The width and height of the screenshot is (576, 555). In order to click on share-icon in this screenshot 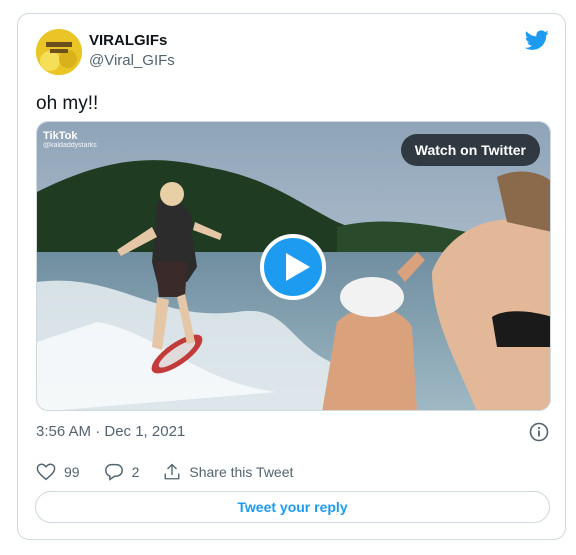, I will do `click(172, 471)`.